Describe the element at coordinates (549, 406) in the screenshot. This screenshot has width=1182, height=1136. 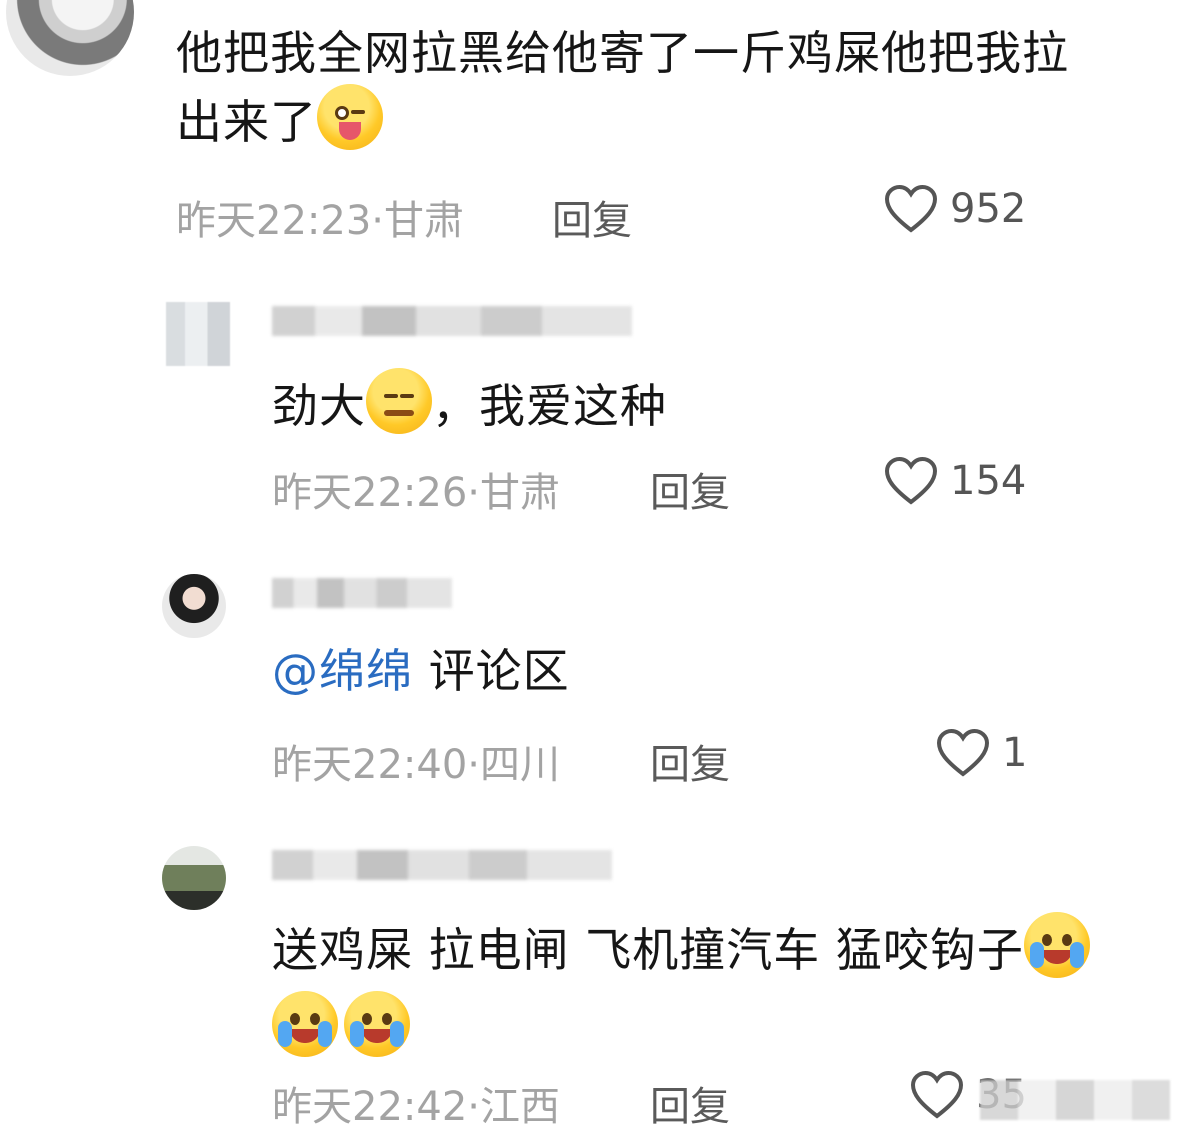
I see `comment-text-after: ，我爱这种` at that location.